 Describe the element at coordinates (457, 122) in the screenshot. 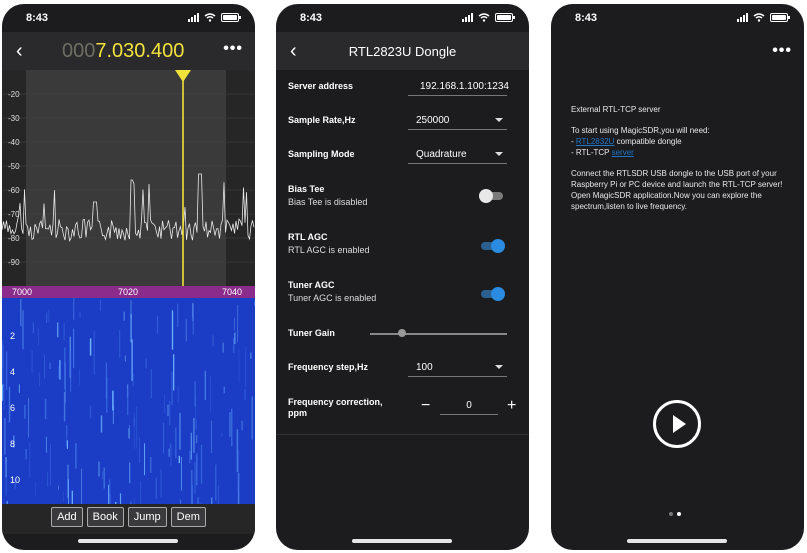

I see `sample-rate-select: 250000` at that location.